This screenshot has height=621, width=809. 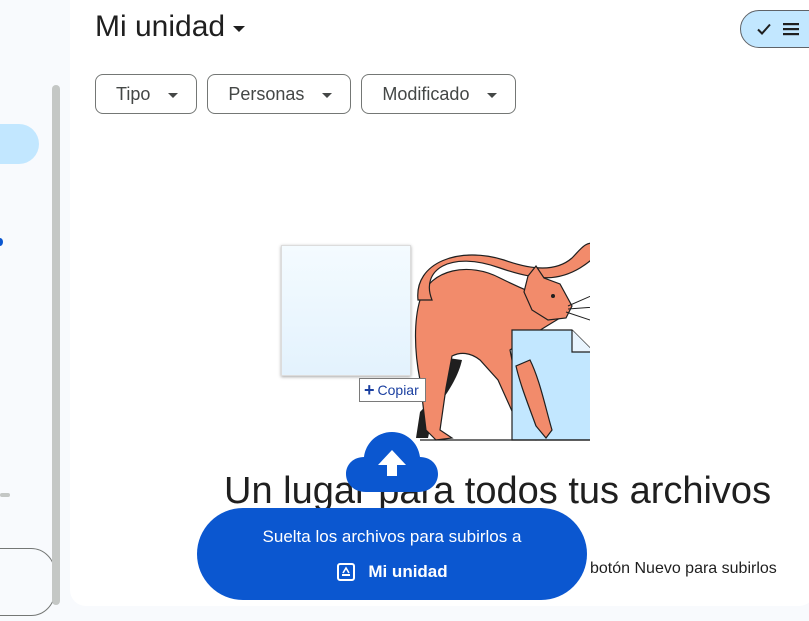 What do you see at coordinates (346, 572) in the screenshot?
I see `drive-folder-icon` at bounding box center [346, 572].